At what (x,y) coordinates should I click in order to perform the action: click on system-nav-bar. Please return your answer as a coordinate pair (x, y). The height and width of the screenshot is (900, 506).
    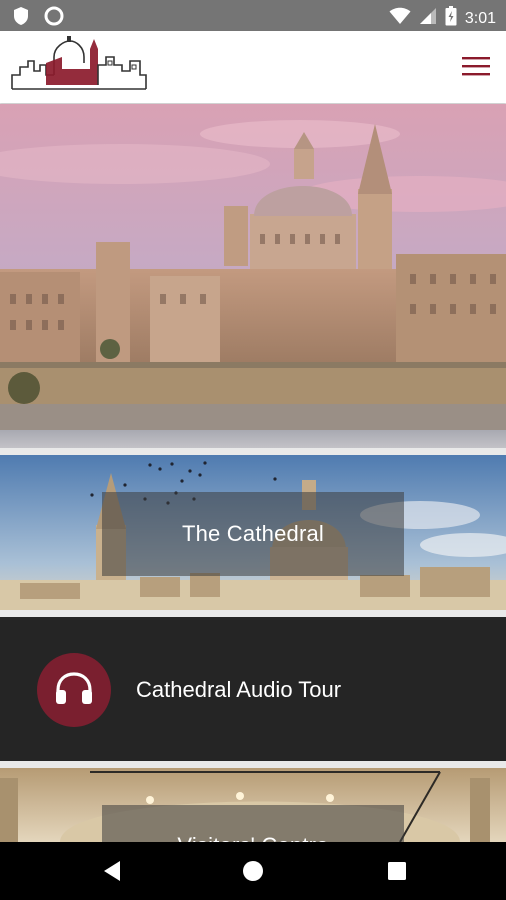
    Looking at the image, I should click on (253, 871).